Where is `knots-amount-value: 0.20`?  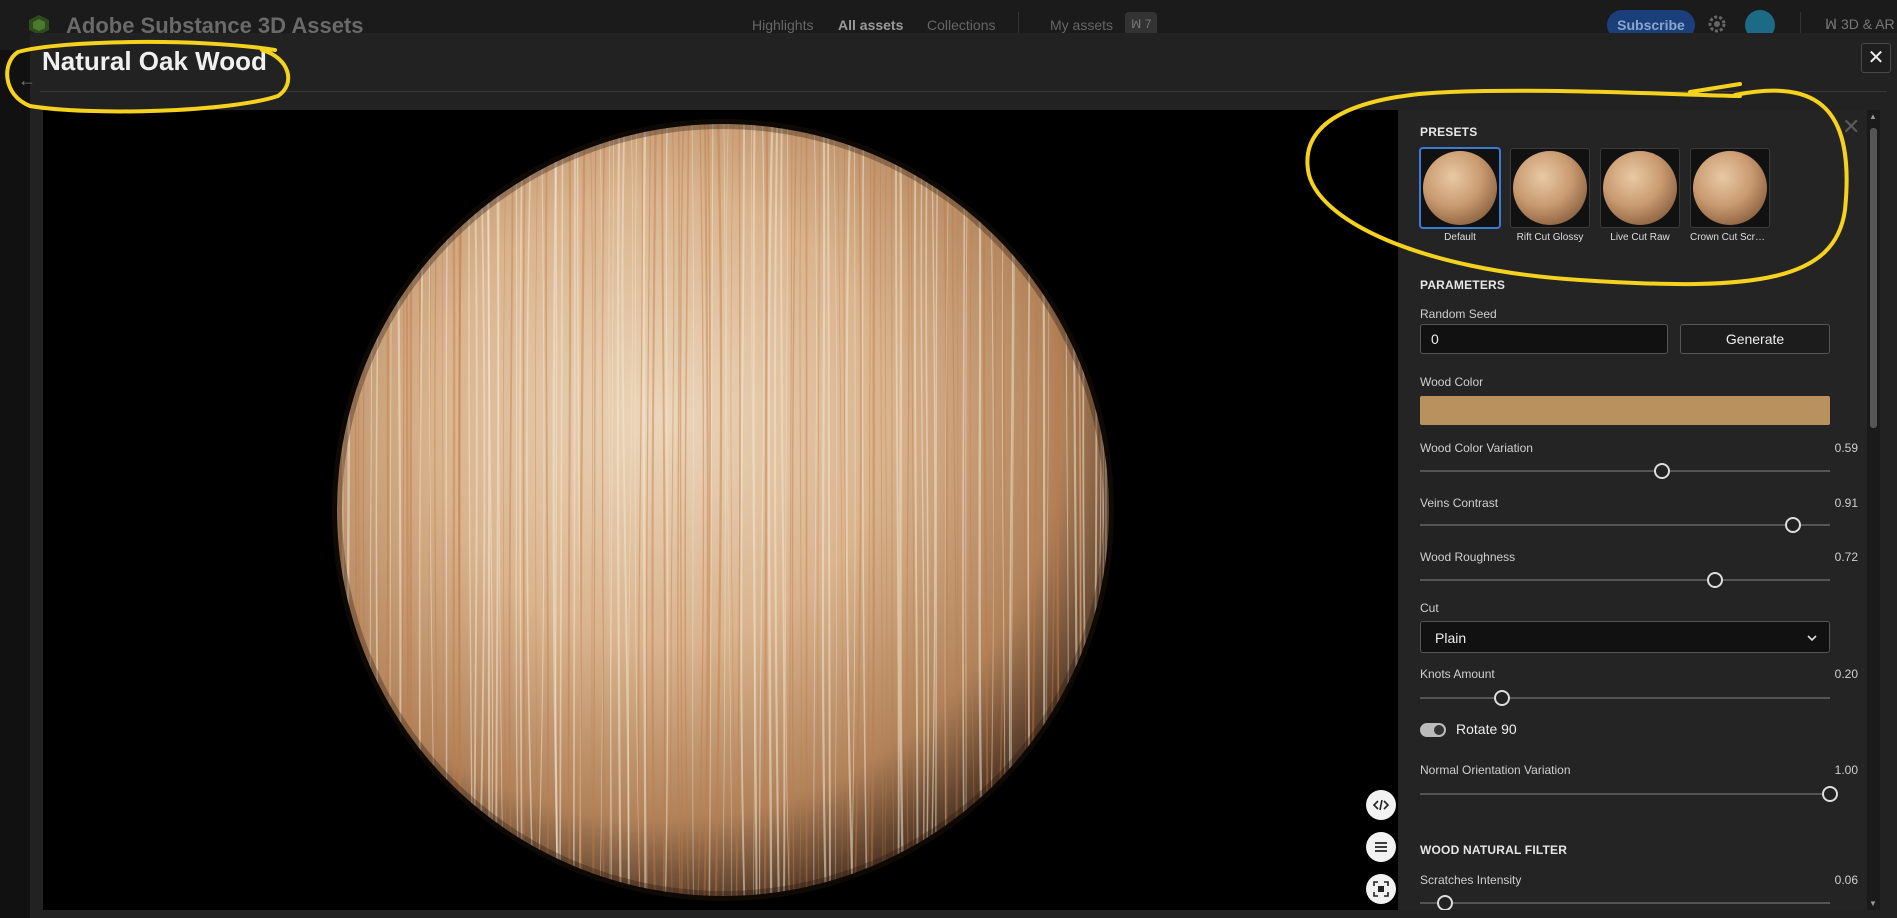
knots-amount-value: 0.20 is located at coordinates (1846, 674).